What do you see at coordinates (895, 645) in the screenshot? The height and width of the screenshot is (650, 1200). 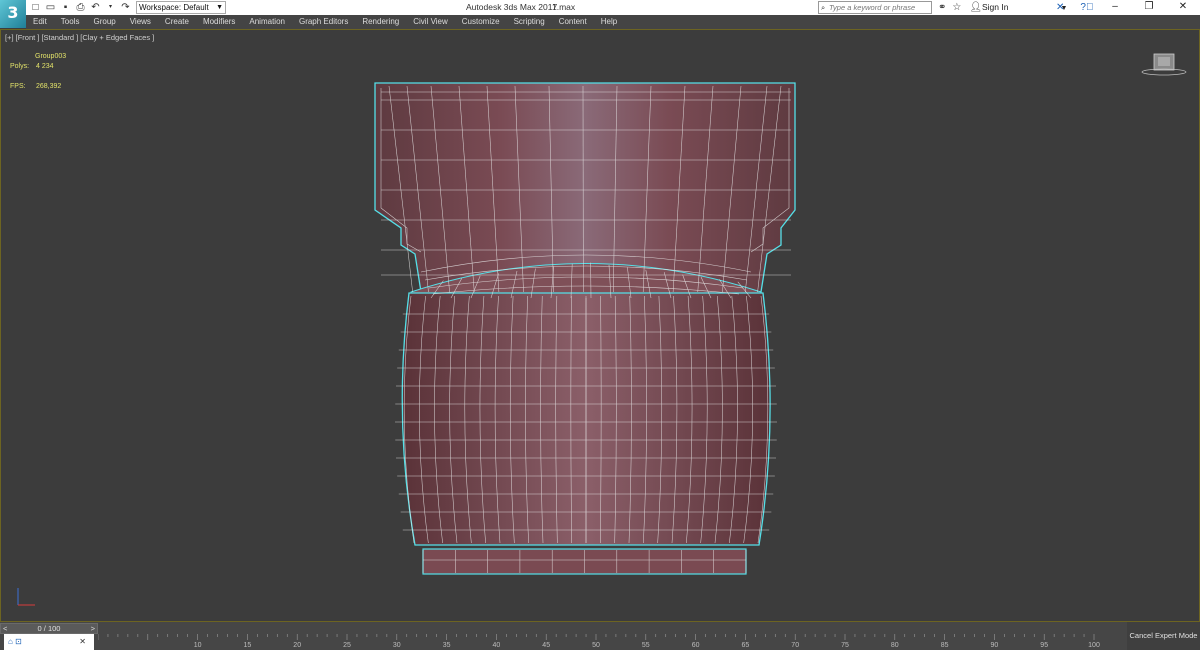 I see `track-tick-label: 80` at bounding box center [895, 645].